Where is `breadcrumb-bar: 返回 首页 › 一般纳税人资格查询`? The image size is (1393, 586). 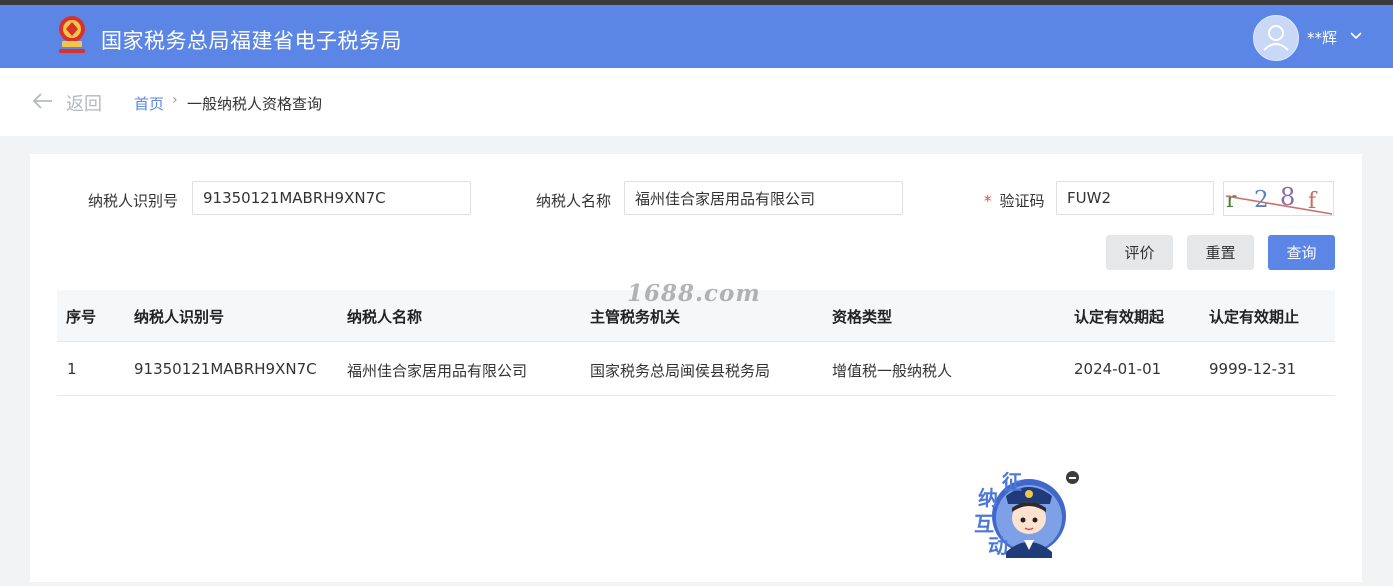 breadcrumb-bar: 返回 首页 › 一般纳税人资格查询 is located at coordinates (696, 102).